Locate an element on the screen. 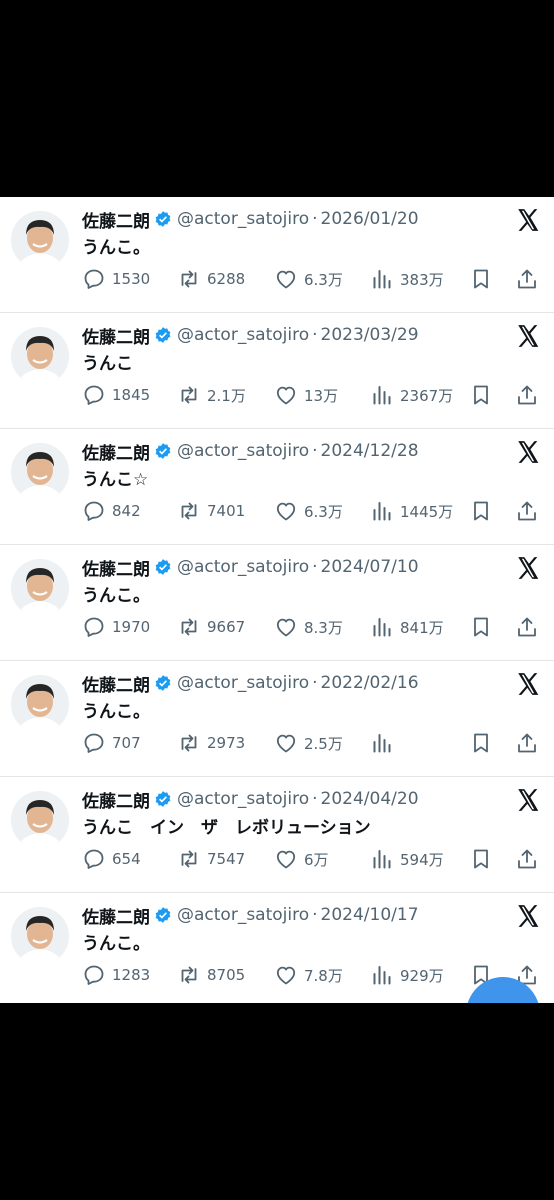 The image size is (554, 1200). retweet-button: 7547 is located at coordinates (211, 859).